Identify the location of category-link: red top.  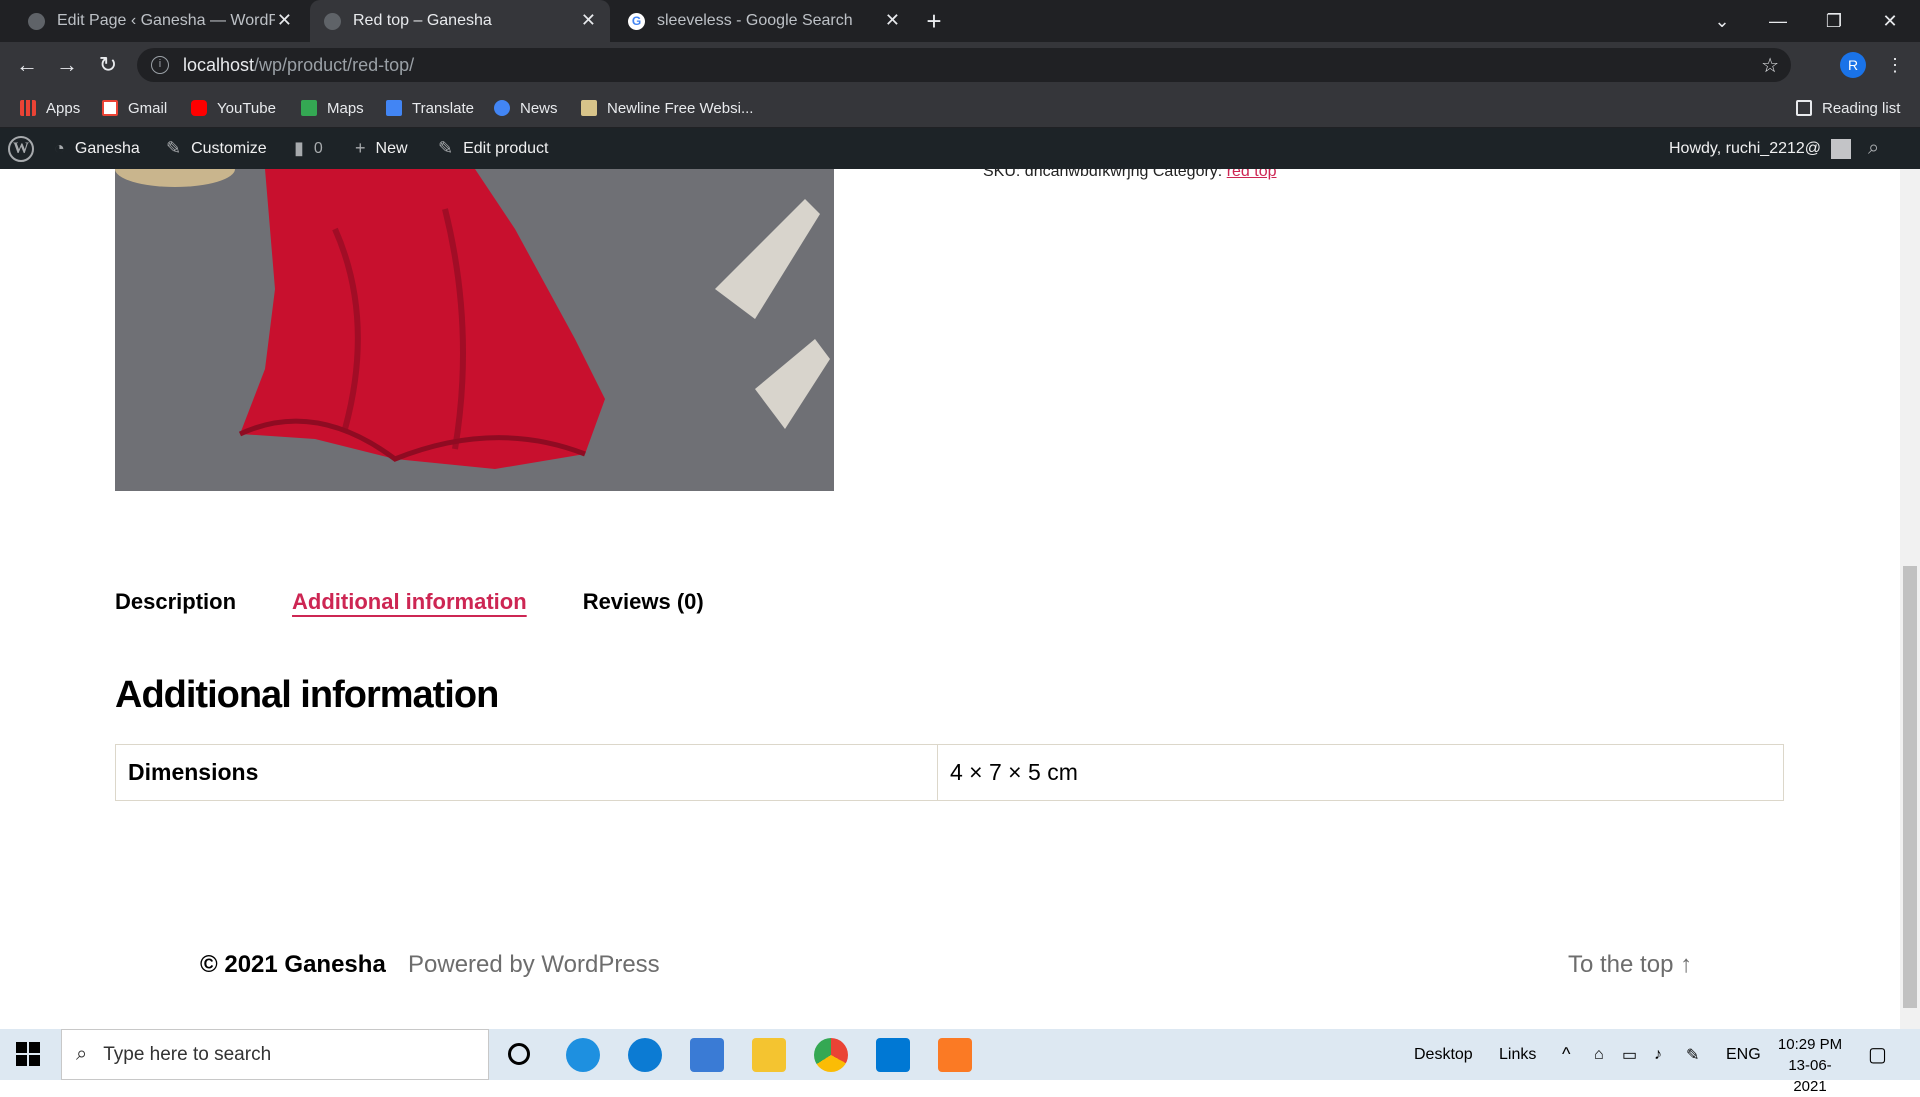
(1252, 174).